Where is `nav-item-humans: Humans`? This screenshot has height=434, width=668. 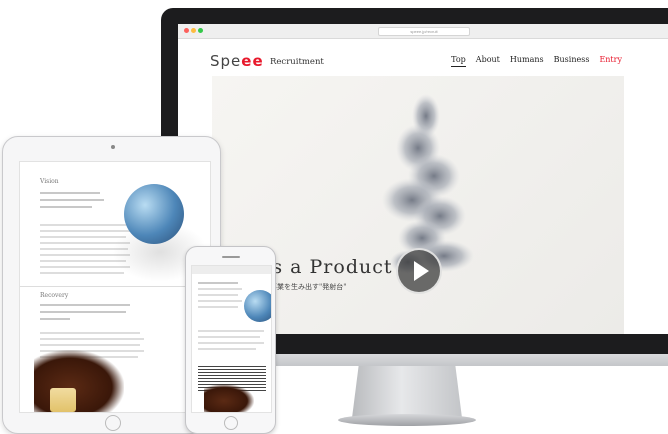 nav-item-humans: Humans is located at coordinates (527, 61).